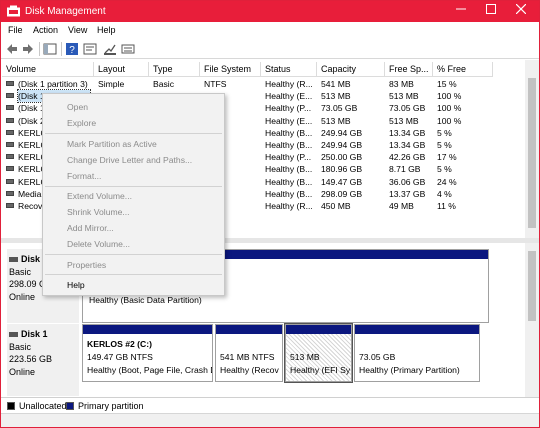 The width and height of the screenshot is (540, 428). What do you see at coordinates (336, 206) in the screenshot?
I see `cell-capacity: 450 MB` at bounding box center [336, 206].